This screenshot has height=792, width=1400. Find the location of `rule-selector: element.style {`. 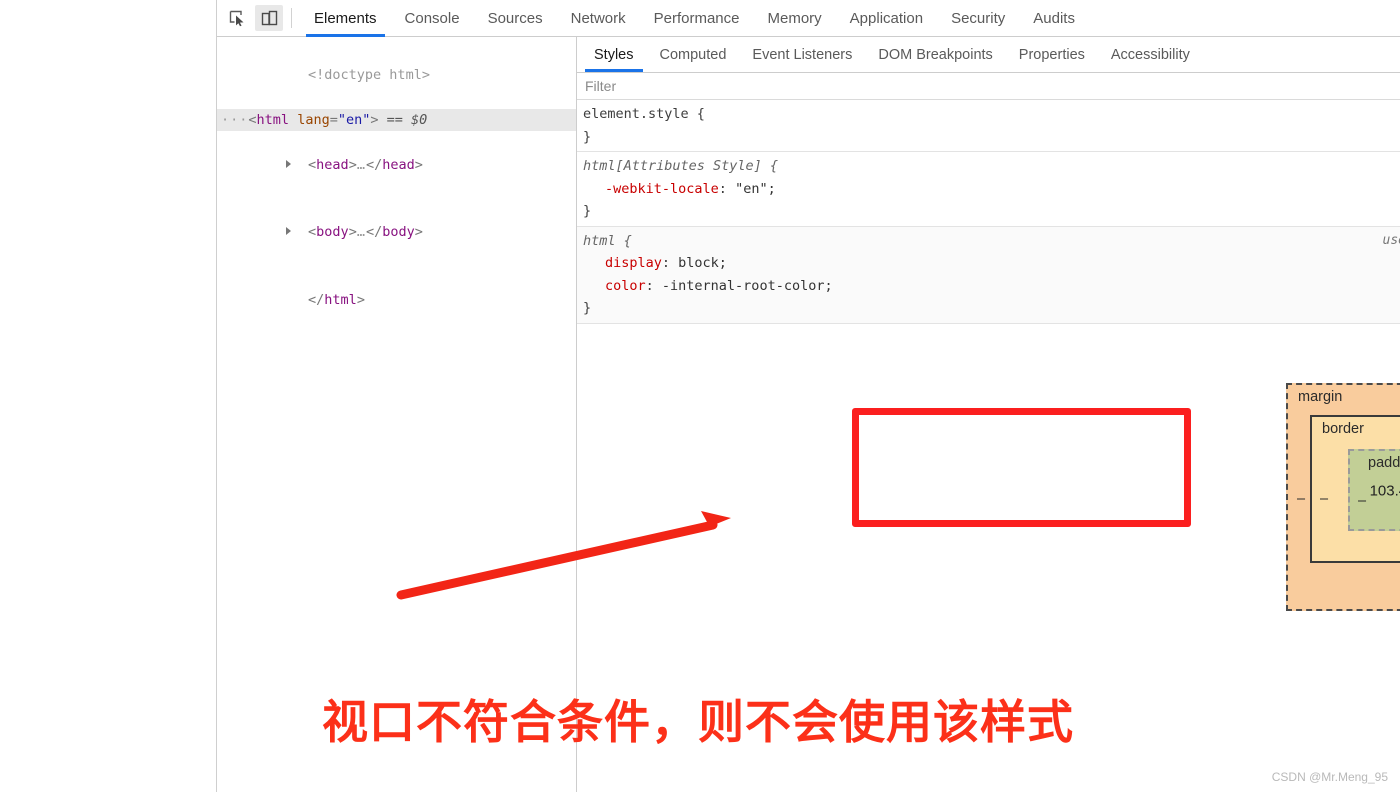

rule-selector: element.style { is located at coordinates (644, 114).